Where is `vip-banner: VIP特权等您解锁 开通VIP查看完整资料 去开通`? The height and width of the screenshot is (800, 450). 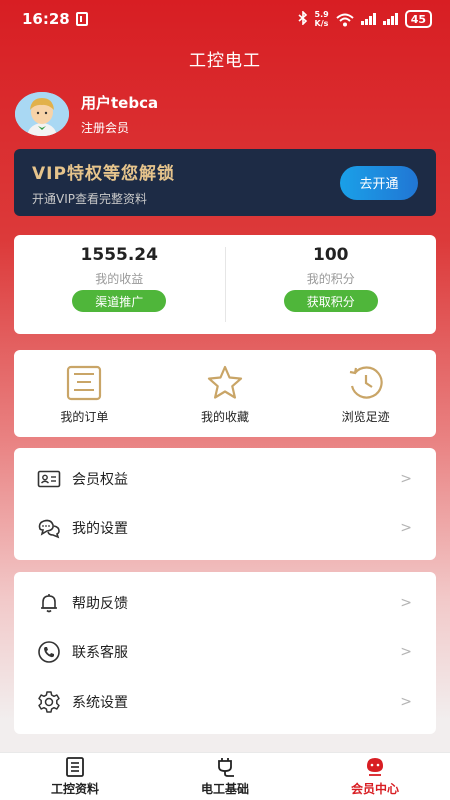
vip-banner: VIP特权等您解锁 开通VIP查看完整资料 去开通 is located at coordinates (225, 182).